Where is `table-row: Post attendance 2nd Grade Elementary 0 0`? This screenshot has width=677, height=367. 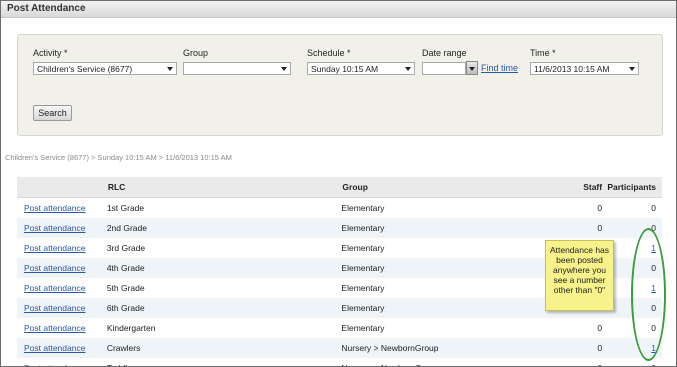
table-row: Post attendance 2nd Grade Elementary 0 0 is located at coordinates (339, 228).